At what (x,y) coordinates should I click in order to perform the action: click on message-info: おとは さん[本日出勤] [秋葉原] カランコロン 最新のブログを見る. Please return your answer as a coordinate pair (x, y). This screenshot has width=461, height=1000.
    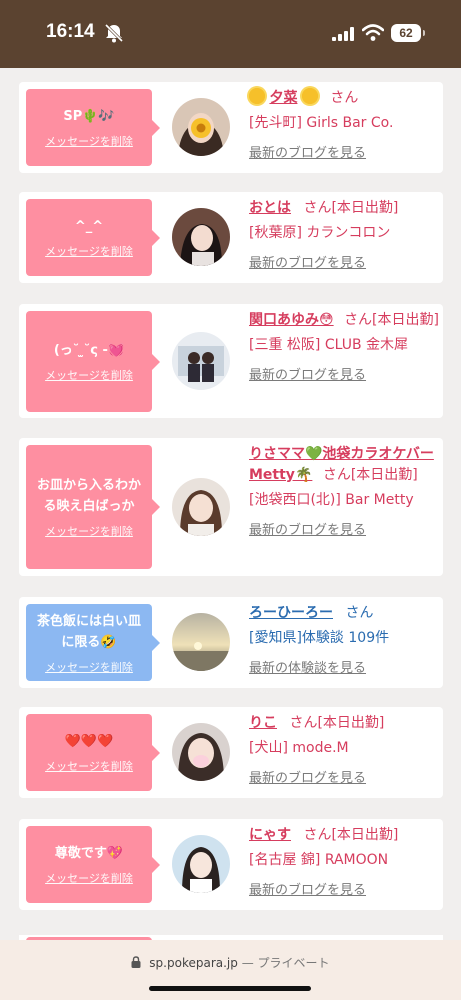
    Looking at the image, I should click on (344, 236).